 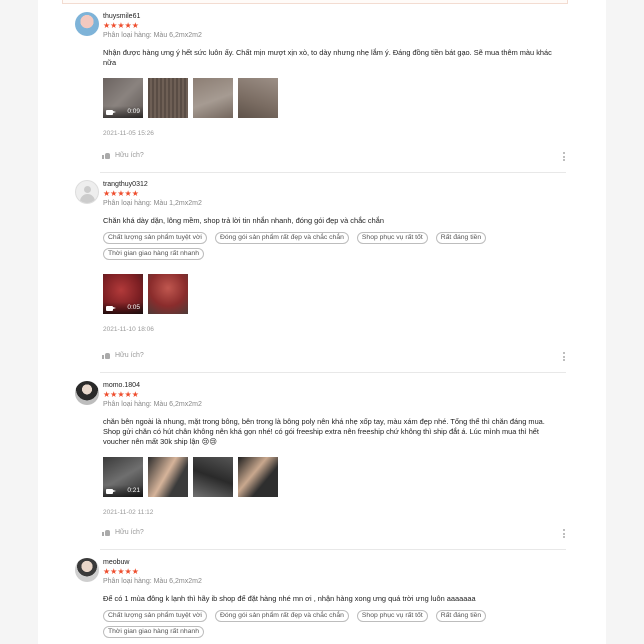 What do you see at coordinates (333, 184) in the screenshot?
I see `reviewer-name: trangthuy0312` at bounding box center [333, 184].